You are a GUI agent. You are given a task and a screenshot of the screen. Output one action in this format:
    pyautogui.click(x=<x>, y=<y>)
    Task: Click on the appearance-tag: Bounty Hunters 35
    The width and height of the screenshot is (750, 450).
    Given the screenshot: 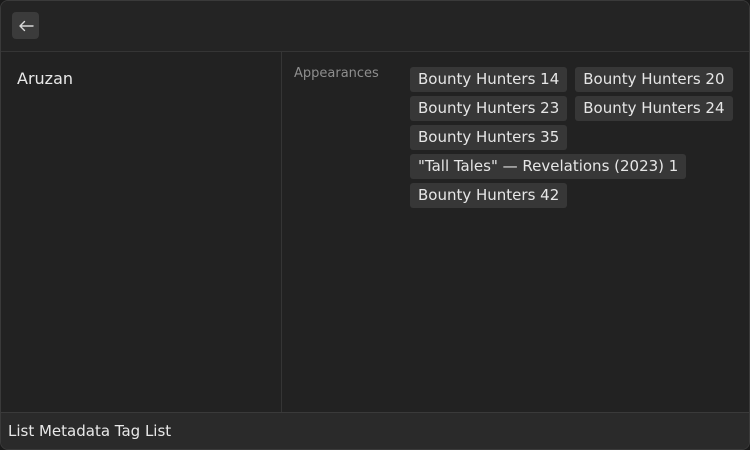 What is the action you would take?
    pyautogui.click(x=489, y=137)
    